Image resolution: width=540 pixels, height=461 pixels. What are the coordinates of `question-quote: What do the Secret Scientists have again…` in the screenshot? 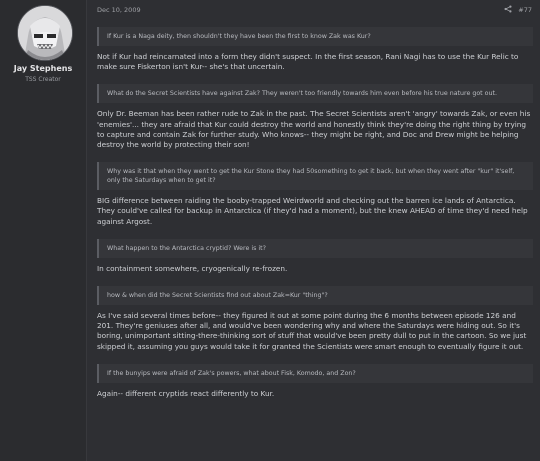 It's located at (315, 94).